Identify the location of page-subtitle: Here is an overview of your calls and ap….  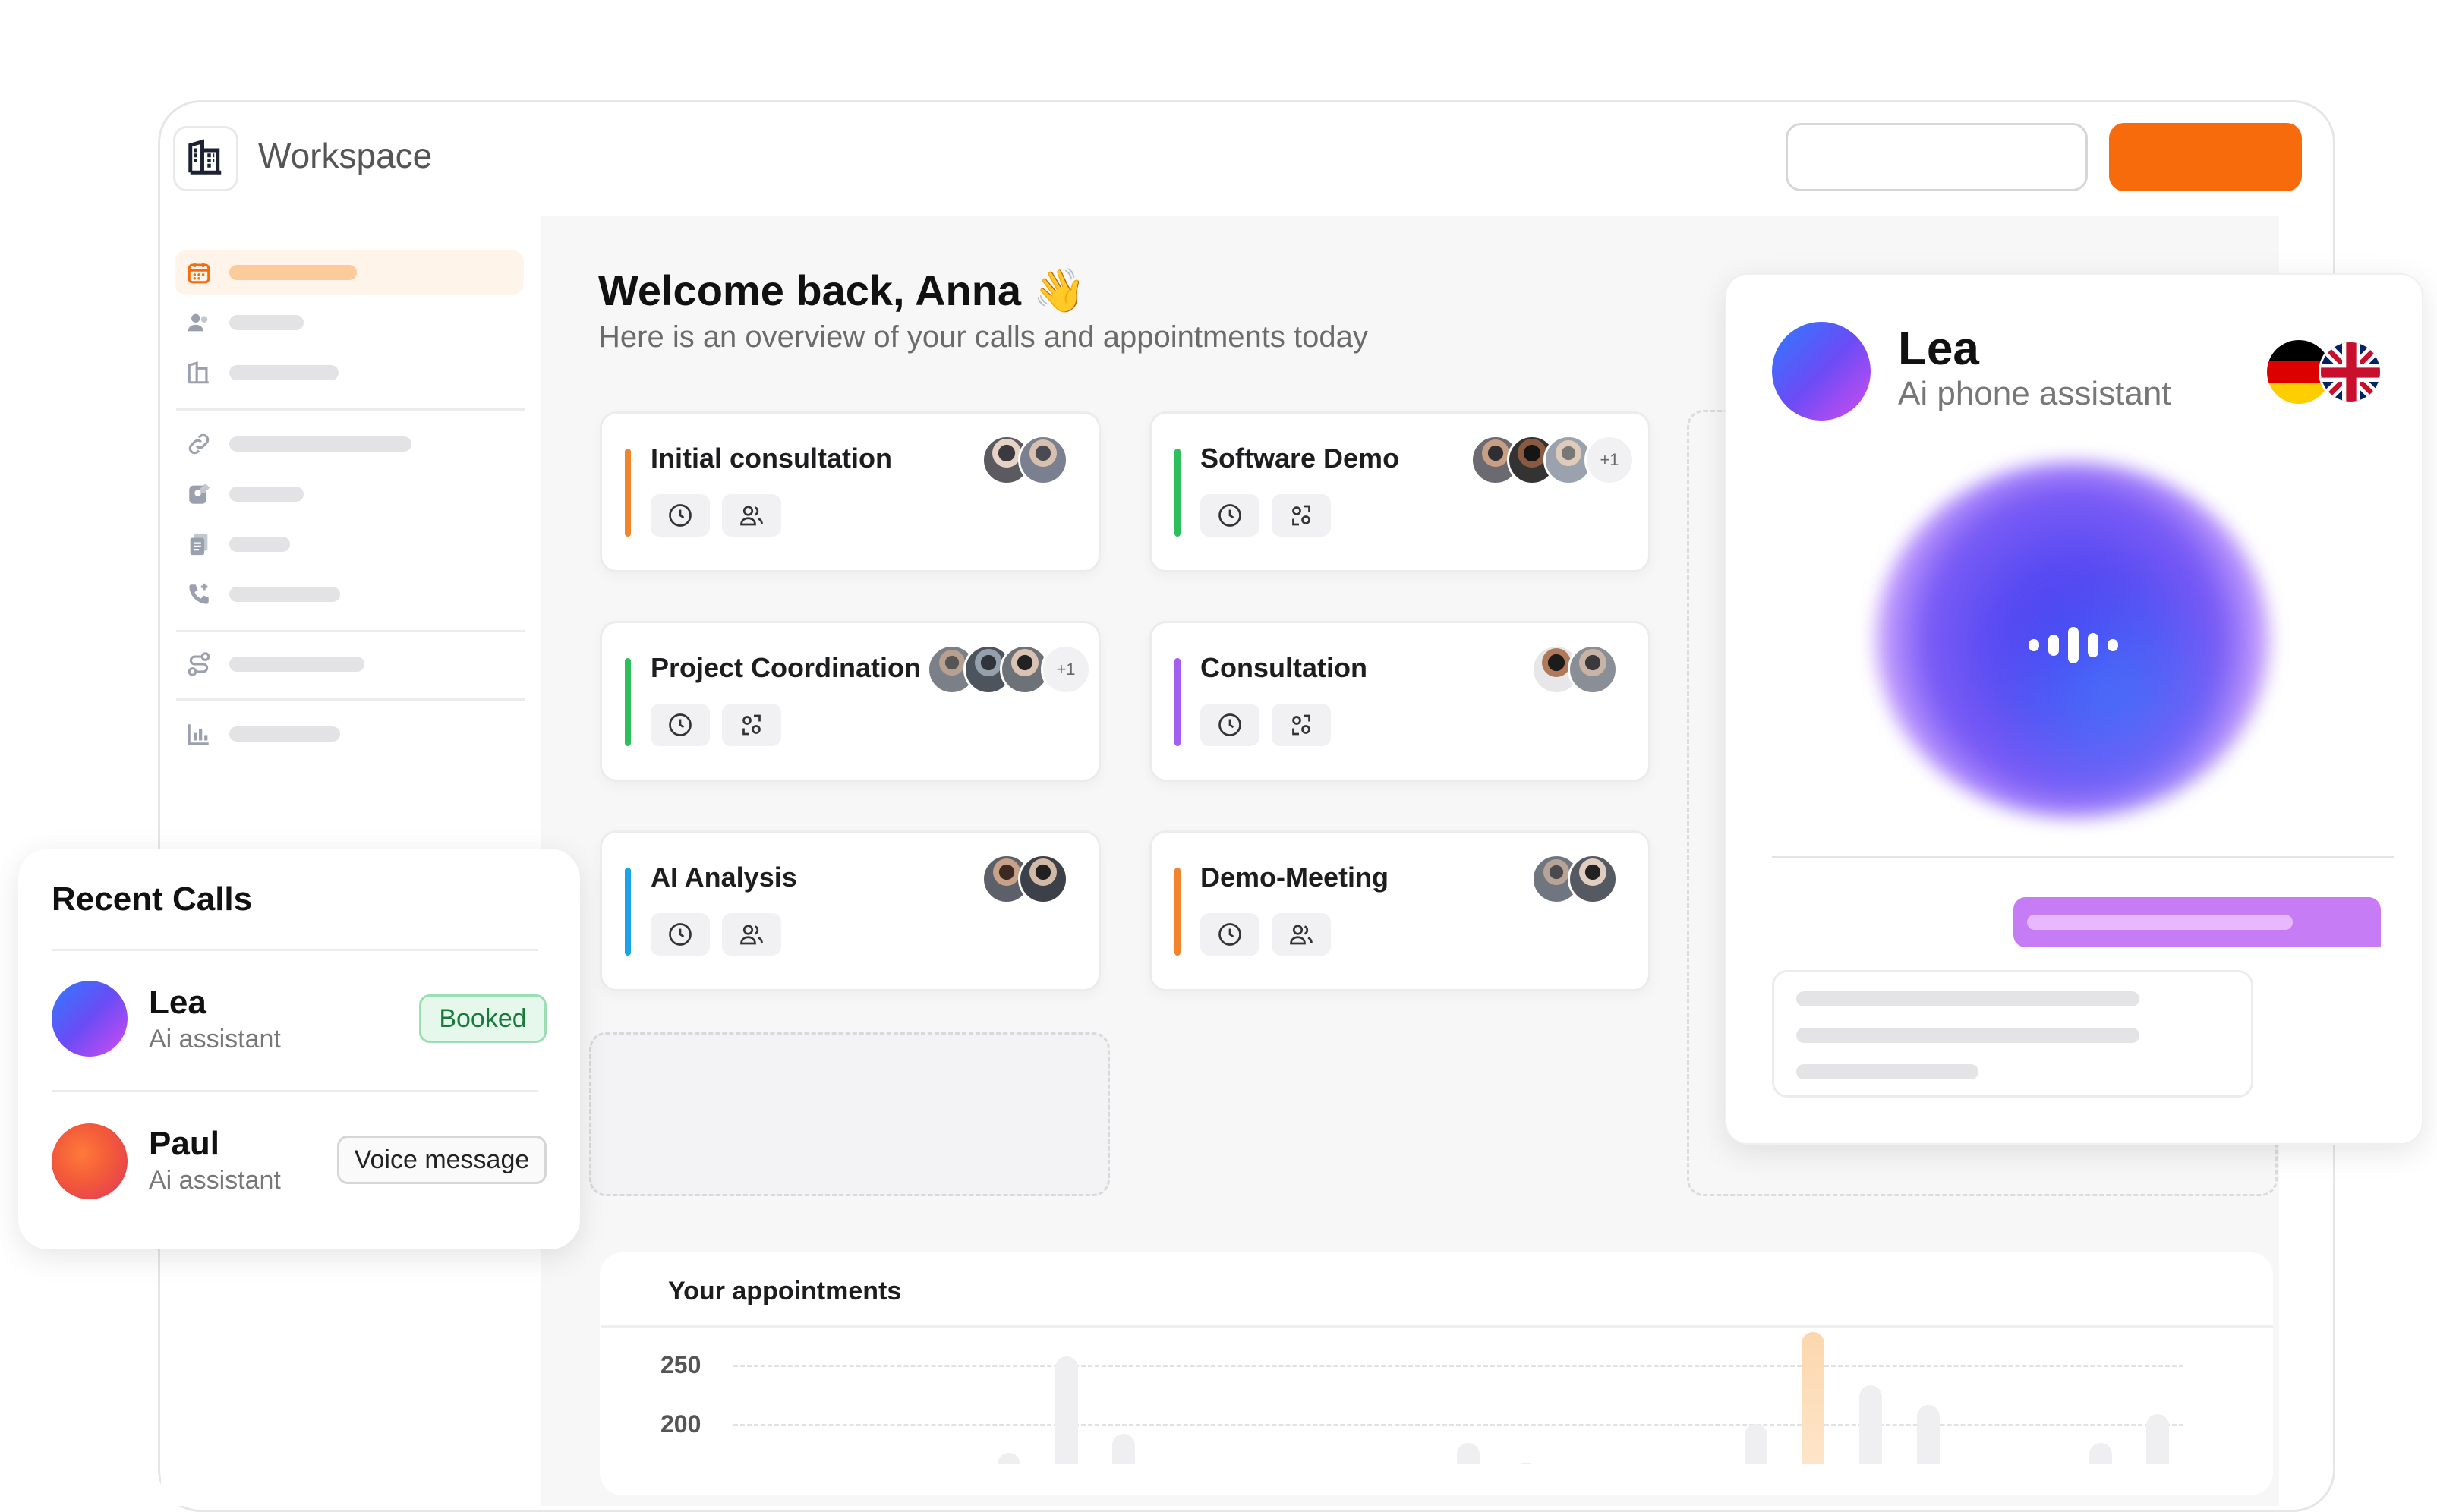
(983, 337).